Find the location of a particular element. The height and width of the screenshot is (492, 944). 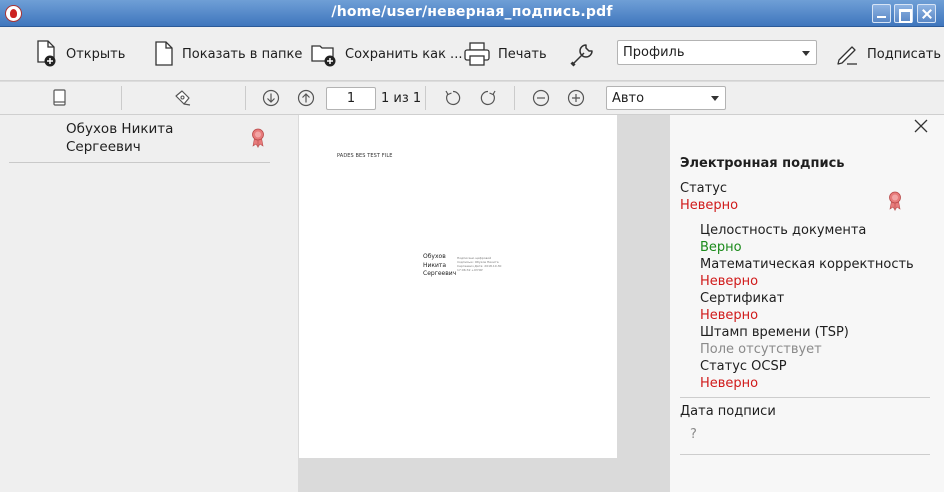

previous-page-icon is located at coordinates (306, 98).